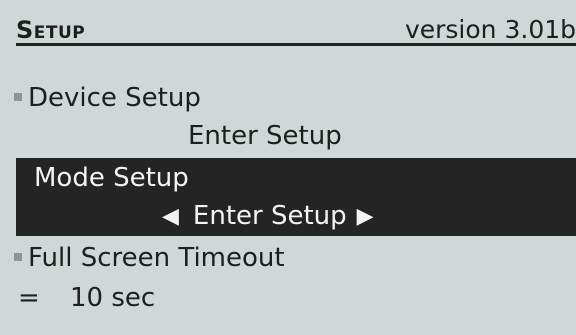 This screenshot has height=335, width=576. Describe the element at coordinates (296, 27) in the screenshot. I see `header: Setup version 3.01b` at that location.